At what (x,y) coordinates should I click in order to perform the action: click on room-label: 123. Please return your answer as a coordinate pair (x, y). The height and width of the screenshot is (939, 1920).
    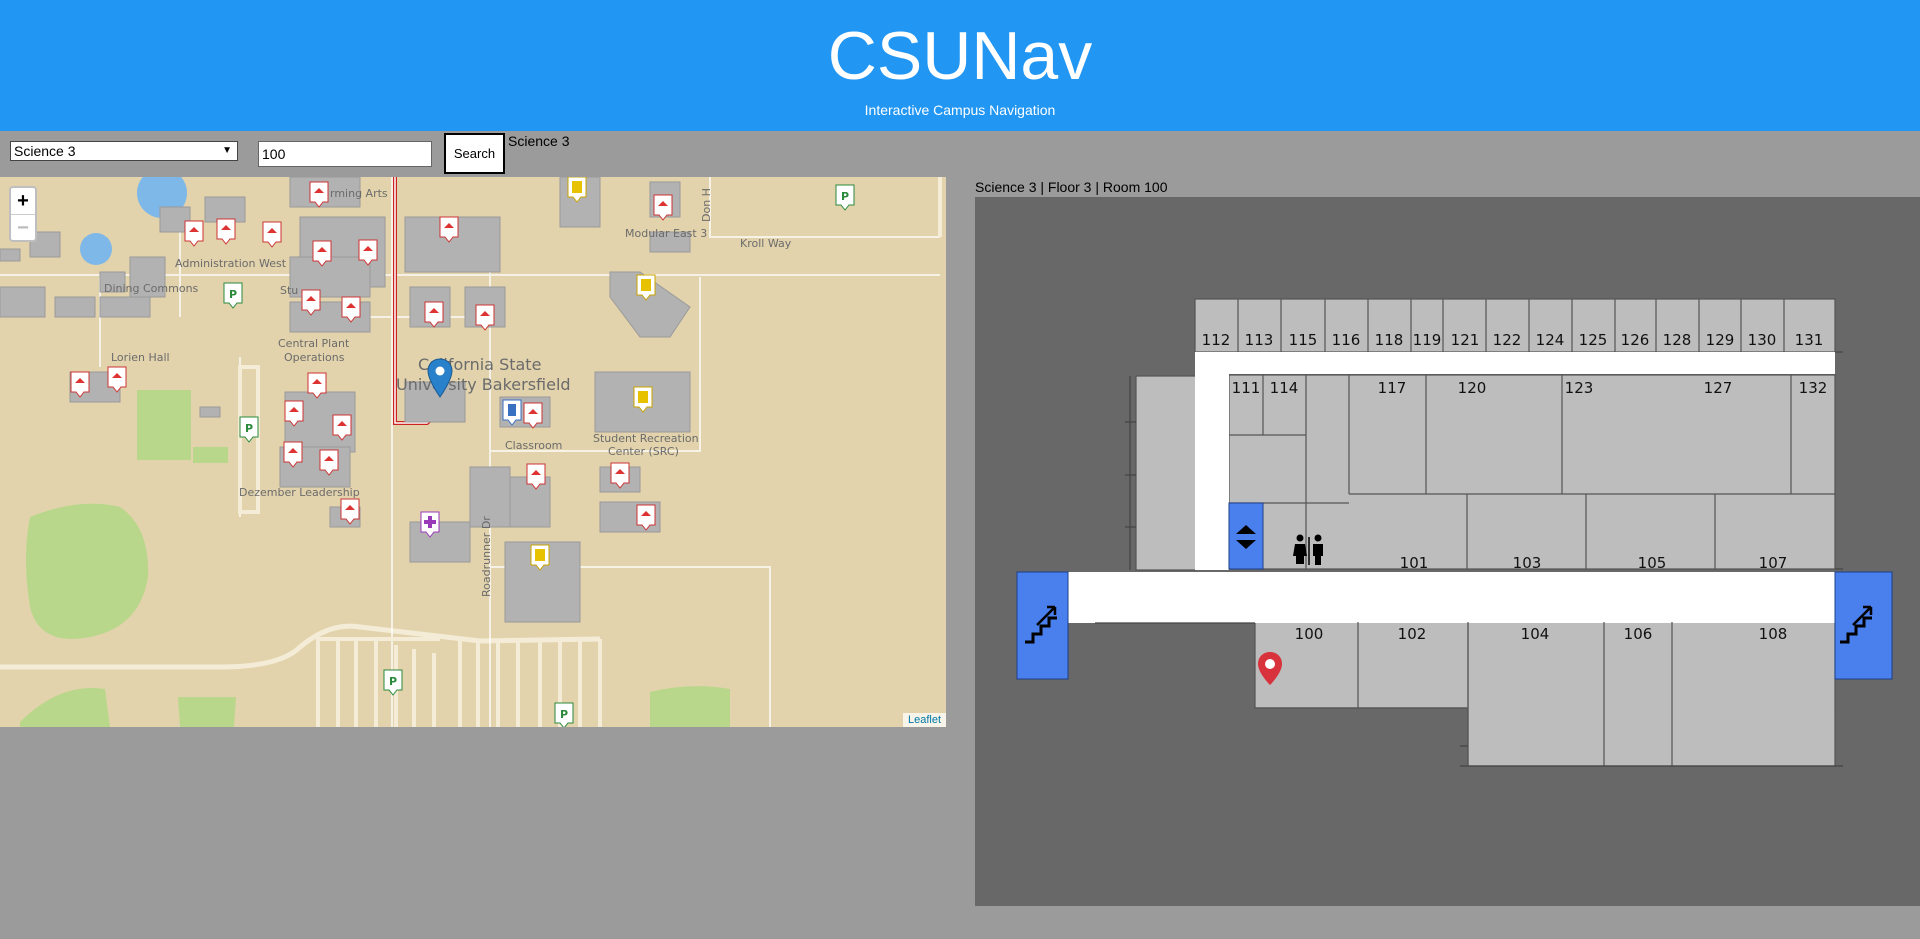
    Looking at the image, I should click on (1579, 388).